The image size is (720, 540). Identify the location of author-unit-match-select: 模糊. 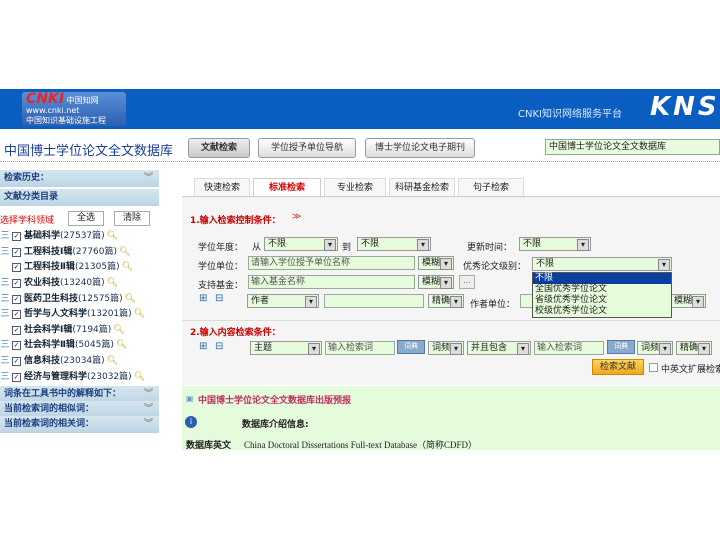
(688, 301).